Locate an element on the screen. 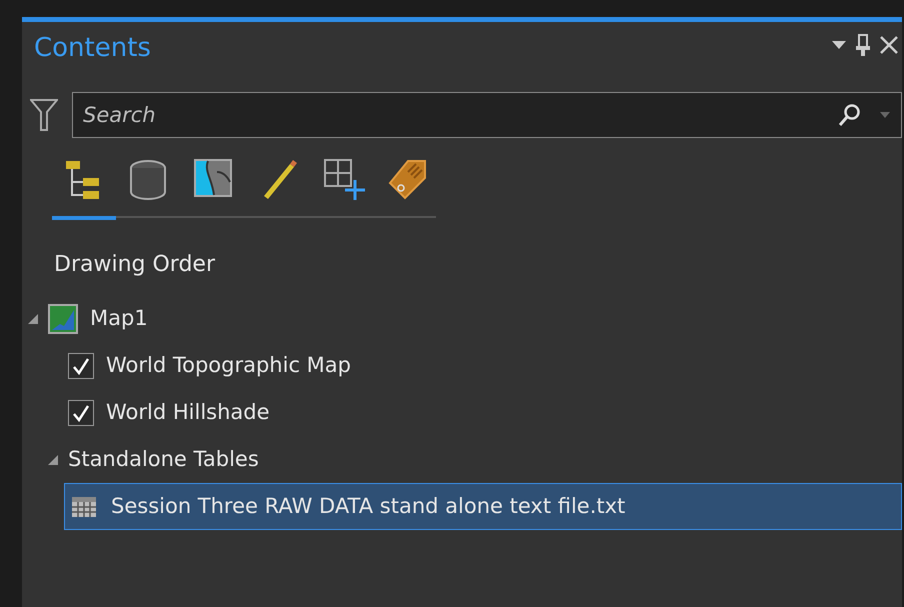  layer-name: World Topographic Map is located at coordinates (228, 366).